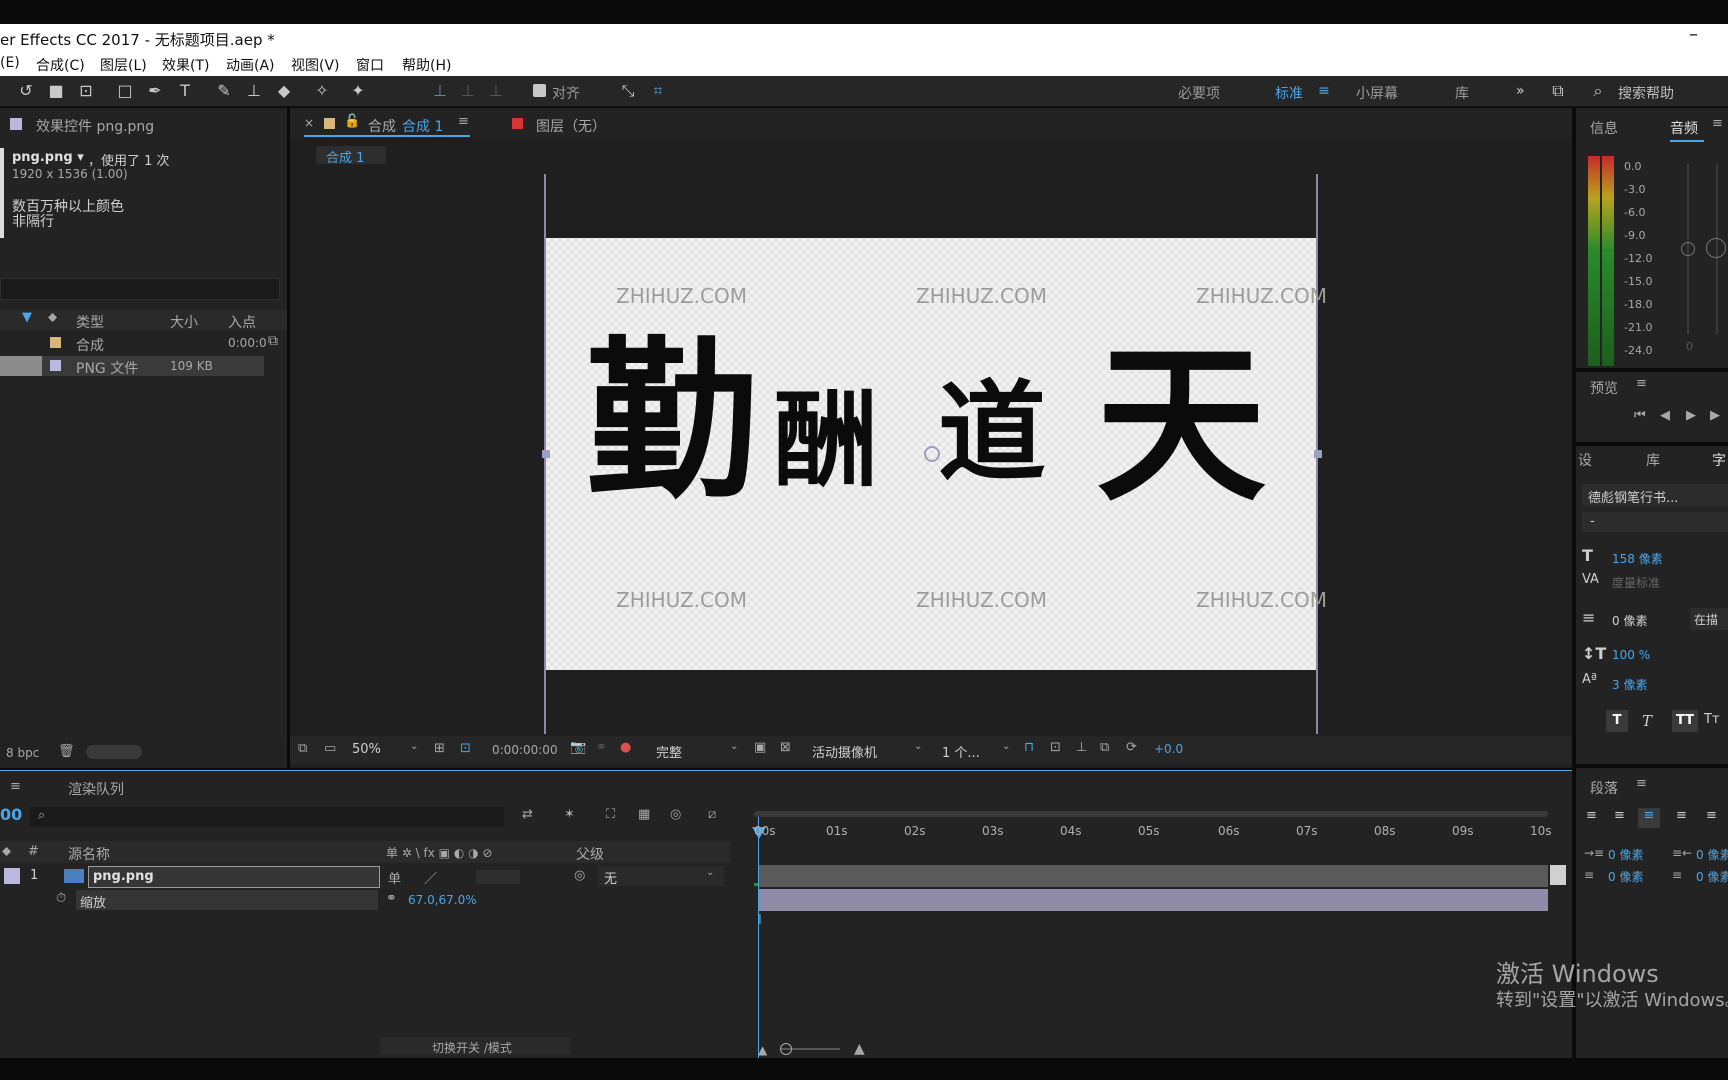  I want to click on stopwatch-icon: ⏱, so click(61, 898).